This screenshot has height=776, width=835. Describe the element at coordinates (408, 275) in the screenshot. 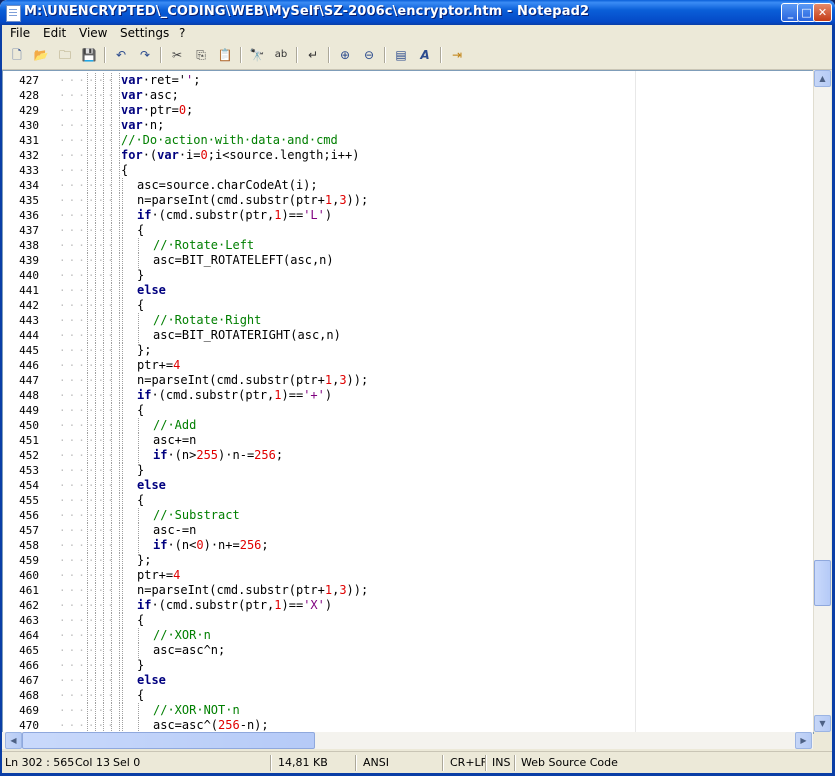

I see `code-line: 440 ··············}` at that location.